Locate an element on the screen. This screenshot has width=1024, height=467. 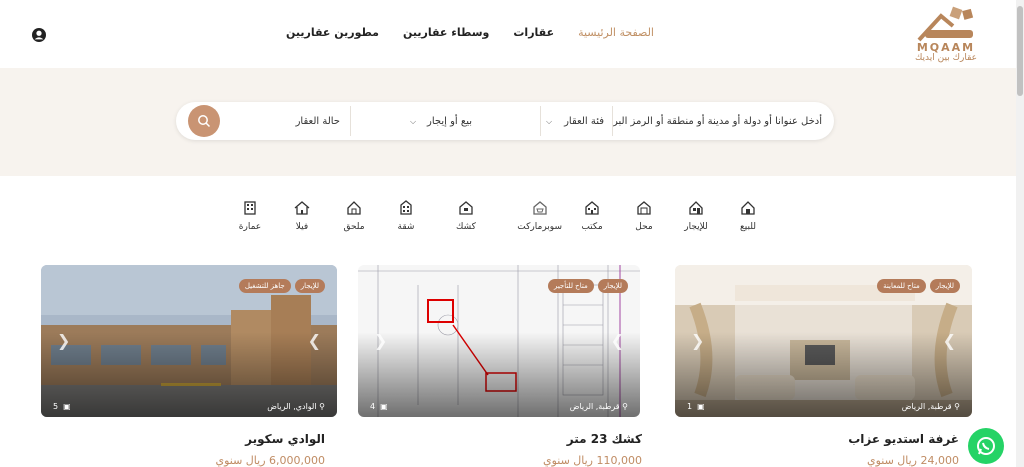
status-badge: متاح للتأجير is located at coordinates (570, 286).